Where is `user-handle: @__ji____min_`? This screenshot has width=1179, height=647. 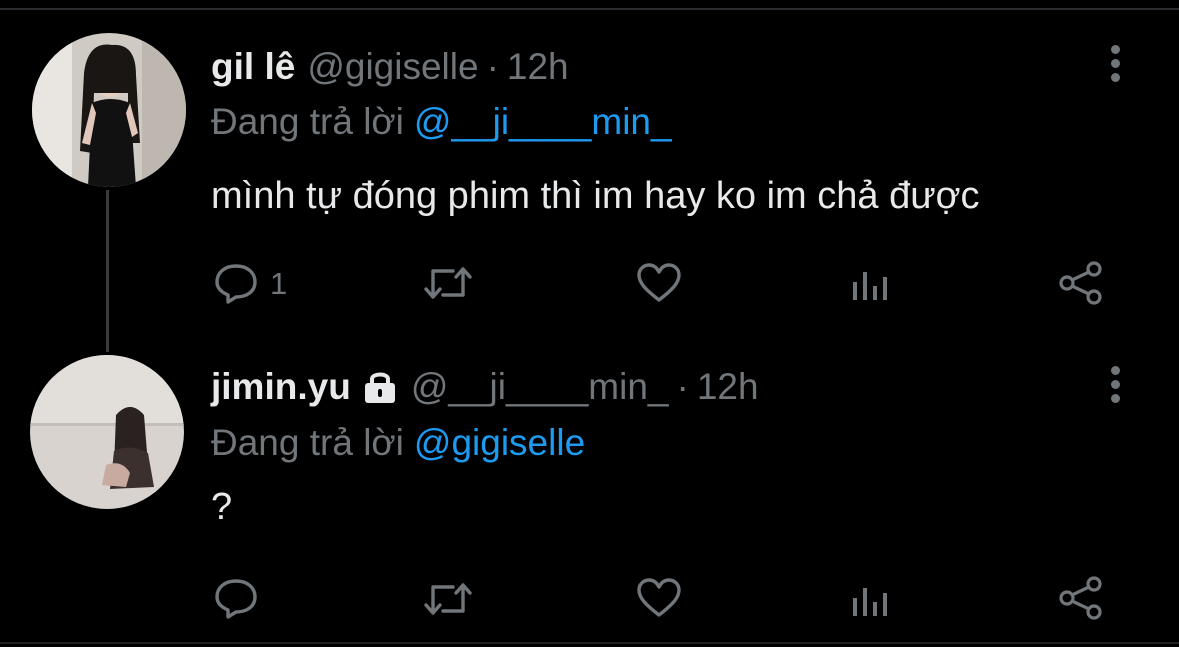 user-handle: @__ji____min_ is located at coordinates (540, 387).